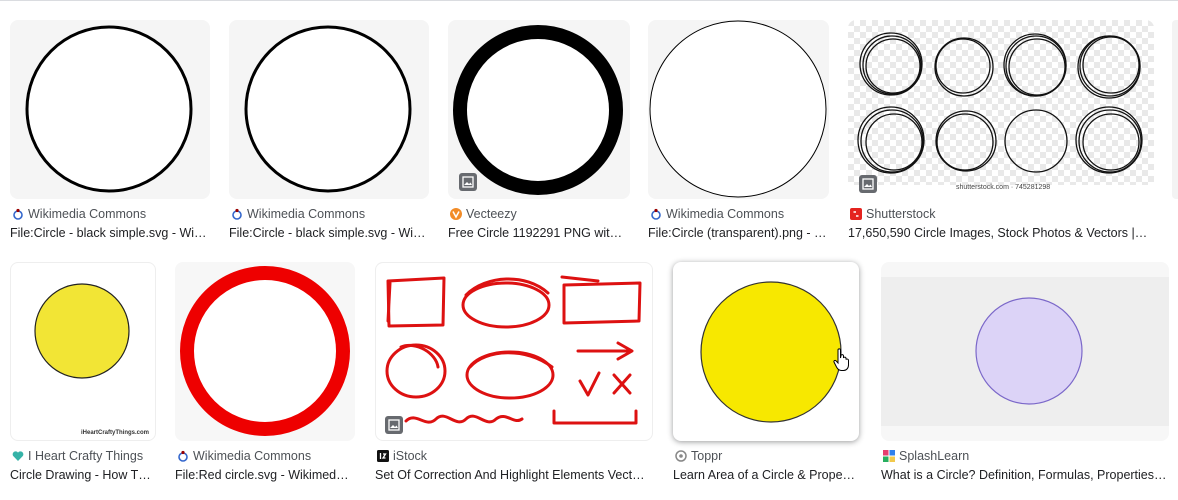  Describe the element at coordinates (889, 456) in the screenshot. I see `splashlearn-icon` at that location.